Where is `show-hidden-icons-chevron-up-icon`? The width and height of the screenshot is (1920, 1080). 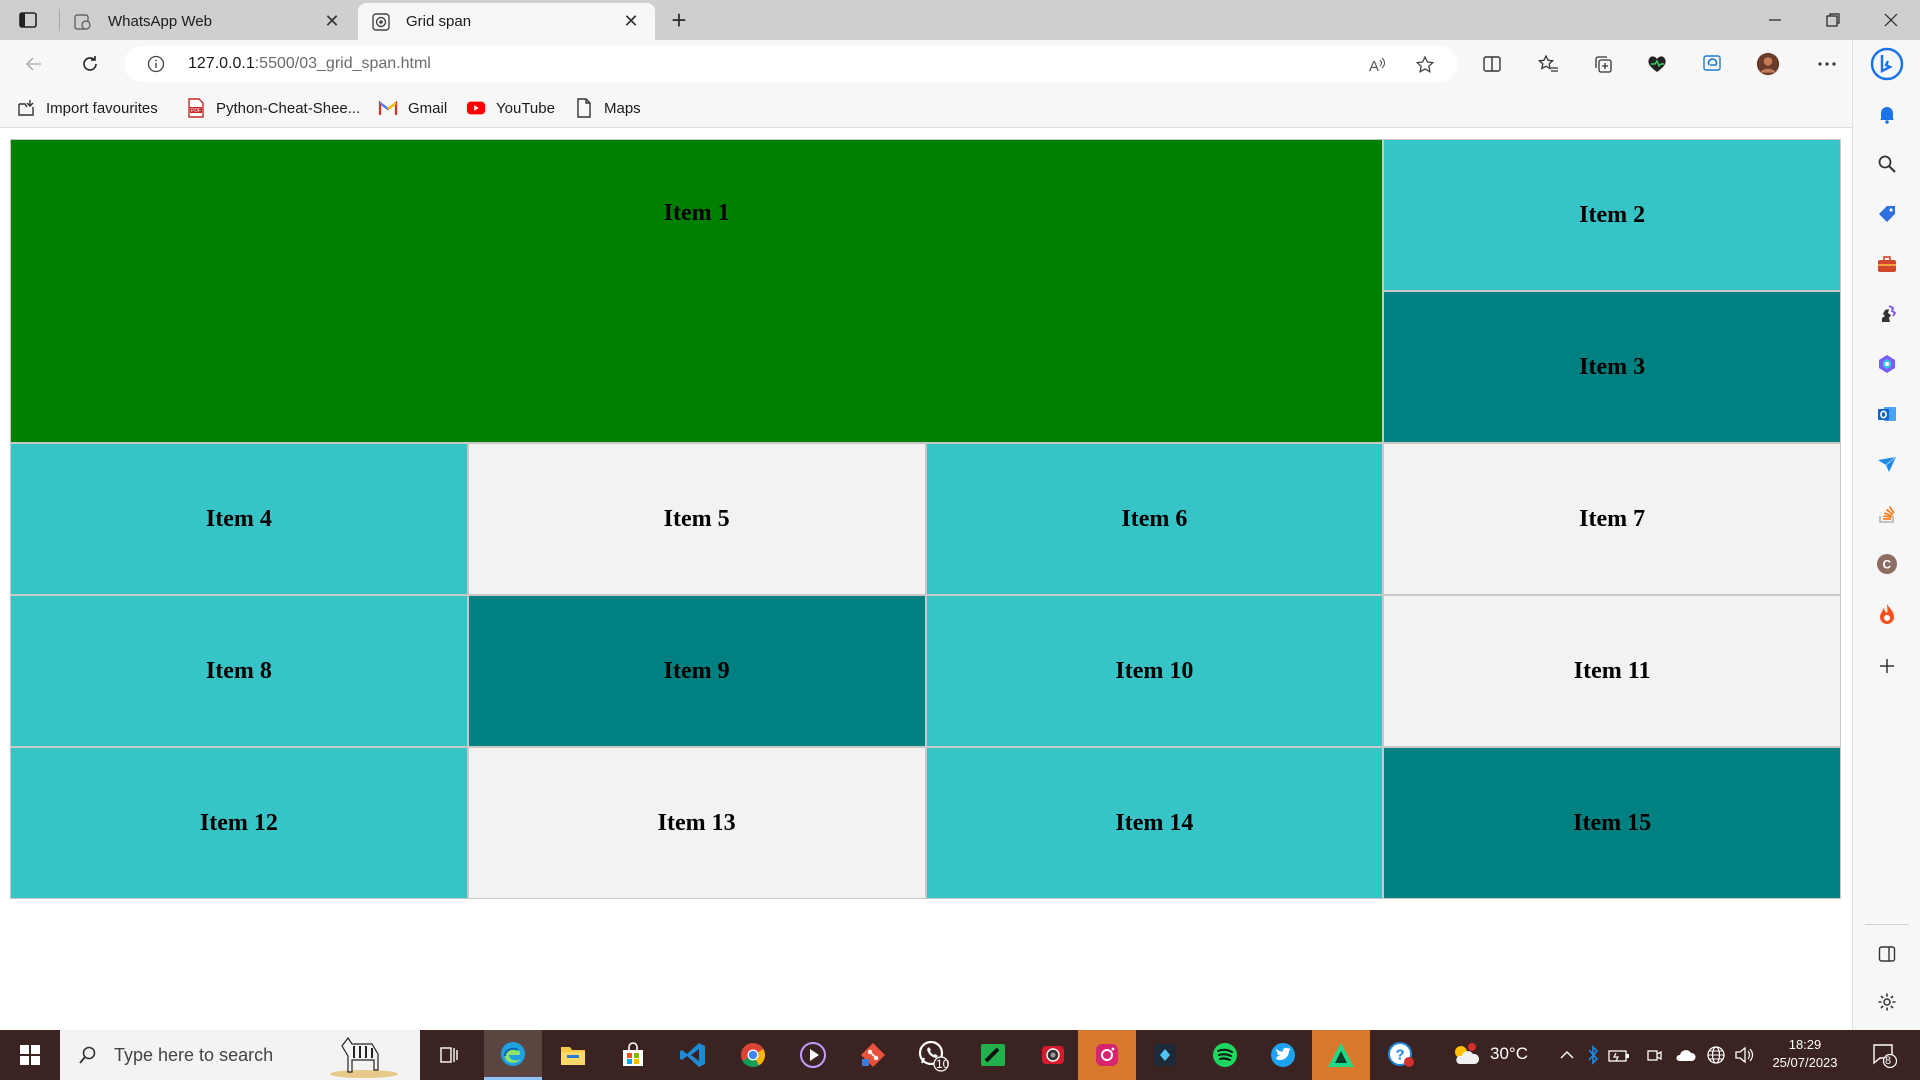 show-hidden-icons-chevron-up-icon is located at coordinates (1567, 1055).